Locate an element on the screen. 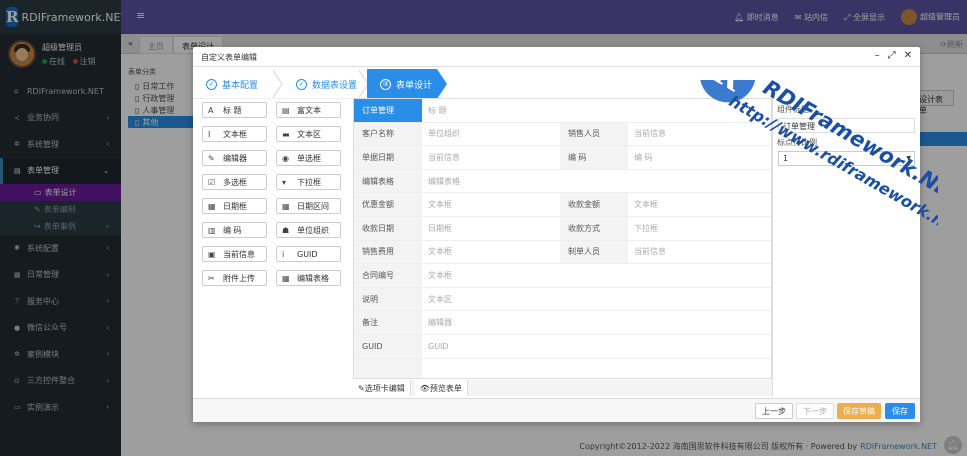 The image size is (967, 456). maximize-icon: ⤢ is located at coordinates (892, 55).